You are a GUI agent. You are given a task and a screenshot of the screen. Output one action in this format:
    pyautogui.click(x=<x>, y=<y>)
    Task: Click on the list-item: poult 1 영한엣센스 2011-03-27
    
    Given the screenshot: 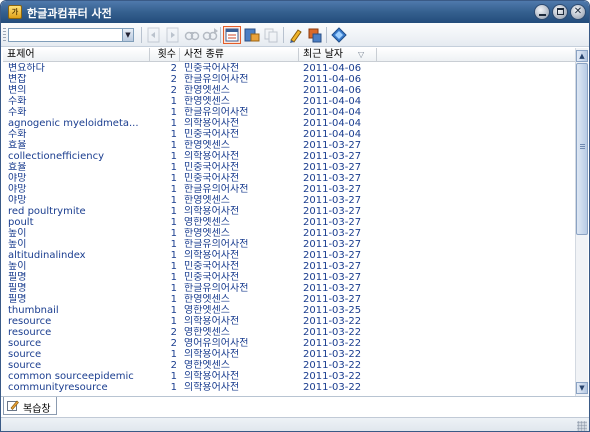 What is the action you would take?
    pyautogui.click(x=289, y=222)
    